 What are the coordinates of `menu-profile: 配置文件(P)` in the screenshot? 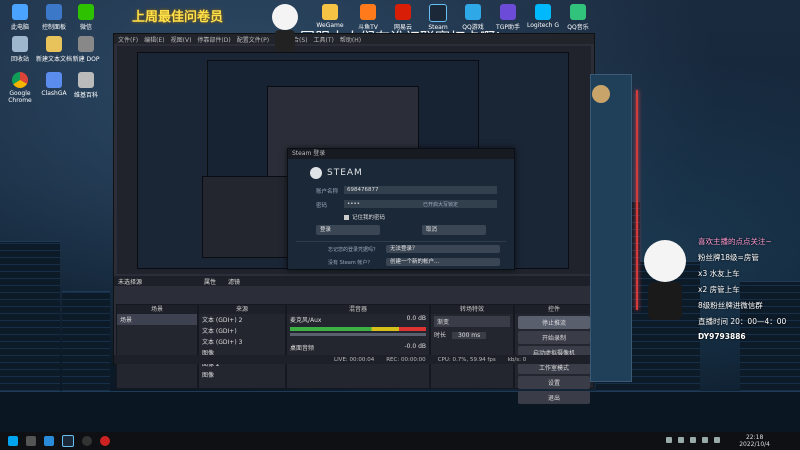 It's located at (253, 39).